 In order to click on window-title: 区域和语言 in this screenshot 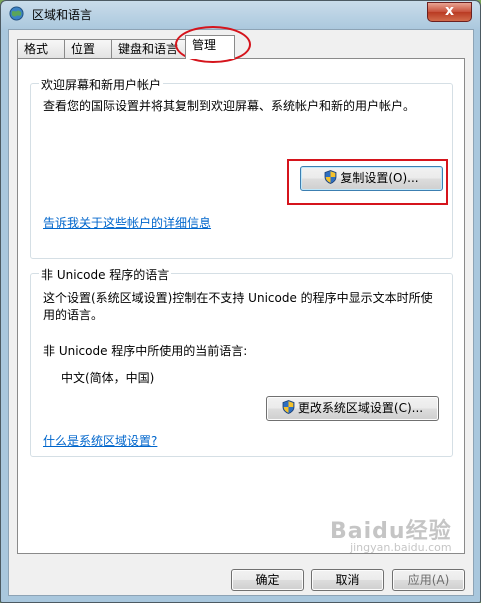, I will do `click(62, 15)`.